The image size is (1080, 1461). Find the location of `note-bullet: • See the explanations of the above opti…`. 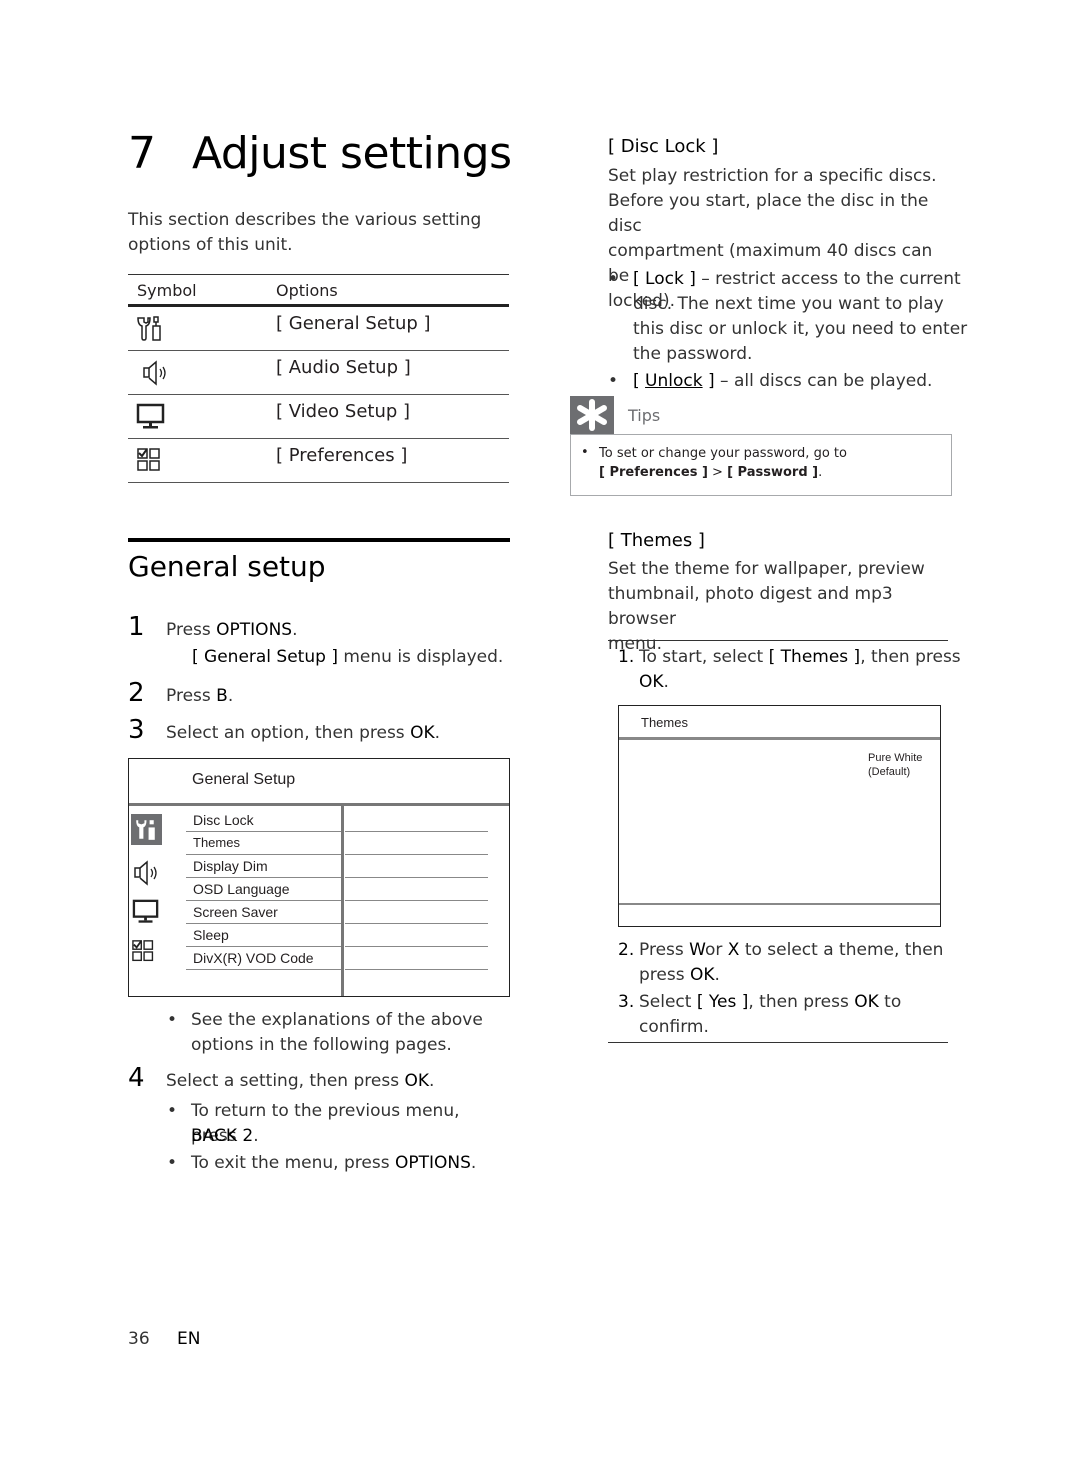

note-bullet: • See the explanations of the above opti… is located at coordinates (337, 1033).